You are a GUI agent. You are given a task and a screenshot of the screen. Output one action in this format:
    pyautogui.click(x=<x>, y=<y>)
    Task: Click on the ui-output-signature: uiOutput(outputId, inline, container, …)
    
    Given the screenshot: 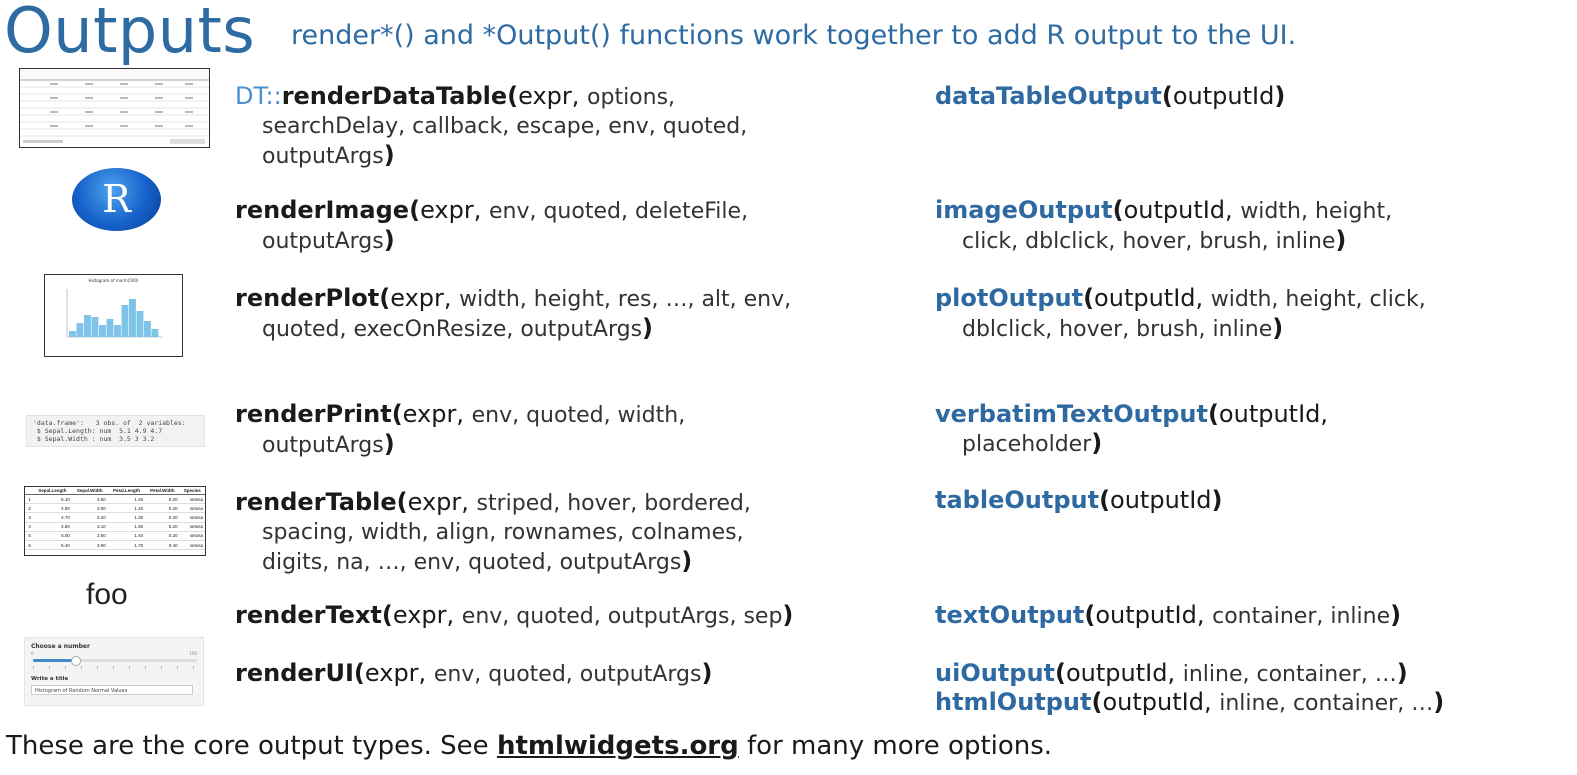 What is the action you would take?
    pyautogui.click(x=1171, y=673)
    